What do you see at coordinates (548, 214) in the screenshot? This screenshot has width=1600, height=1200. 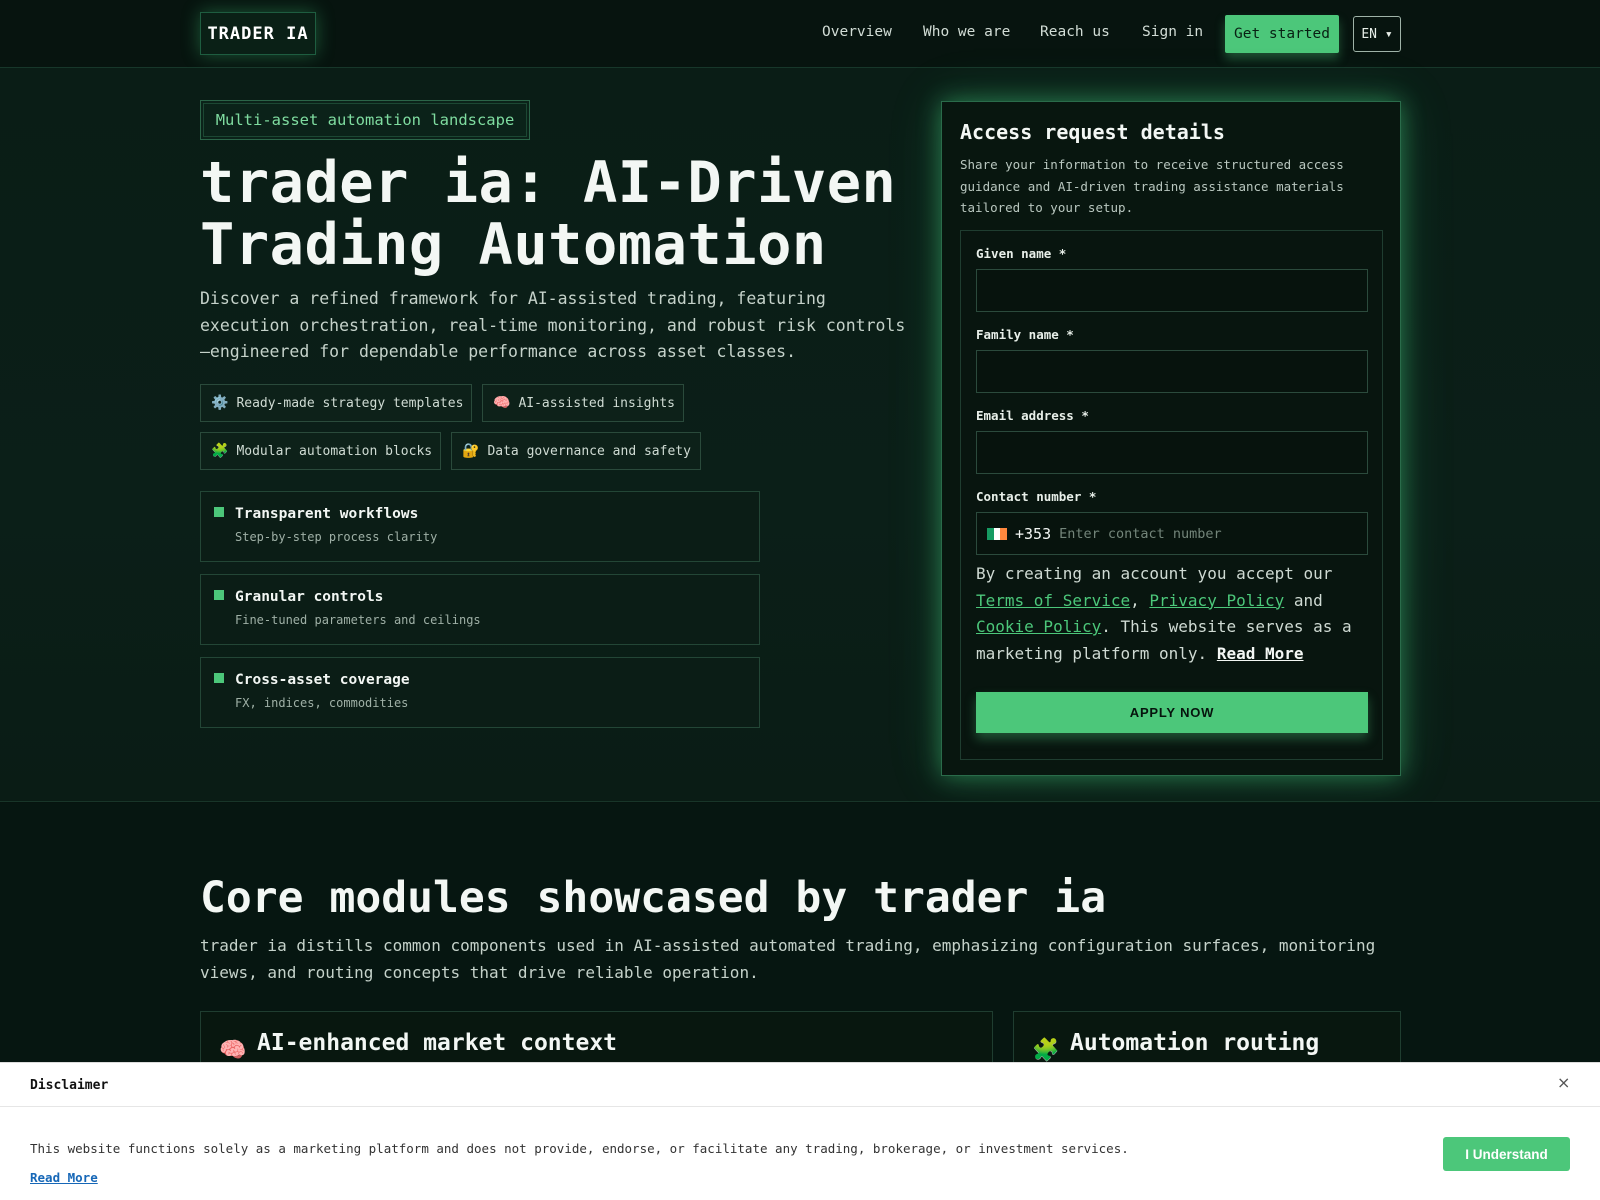 I see `hero-title: trader ia: AI-Driven Trading Automation` at bounding box center [548, 214].